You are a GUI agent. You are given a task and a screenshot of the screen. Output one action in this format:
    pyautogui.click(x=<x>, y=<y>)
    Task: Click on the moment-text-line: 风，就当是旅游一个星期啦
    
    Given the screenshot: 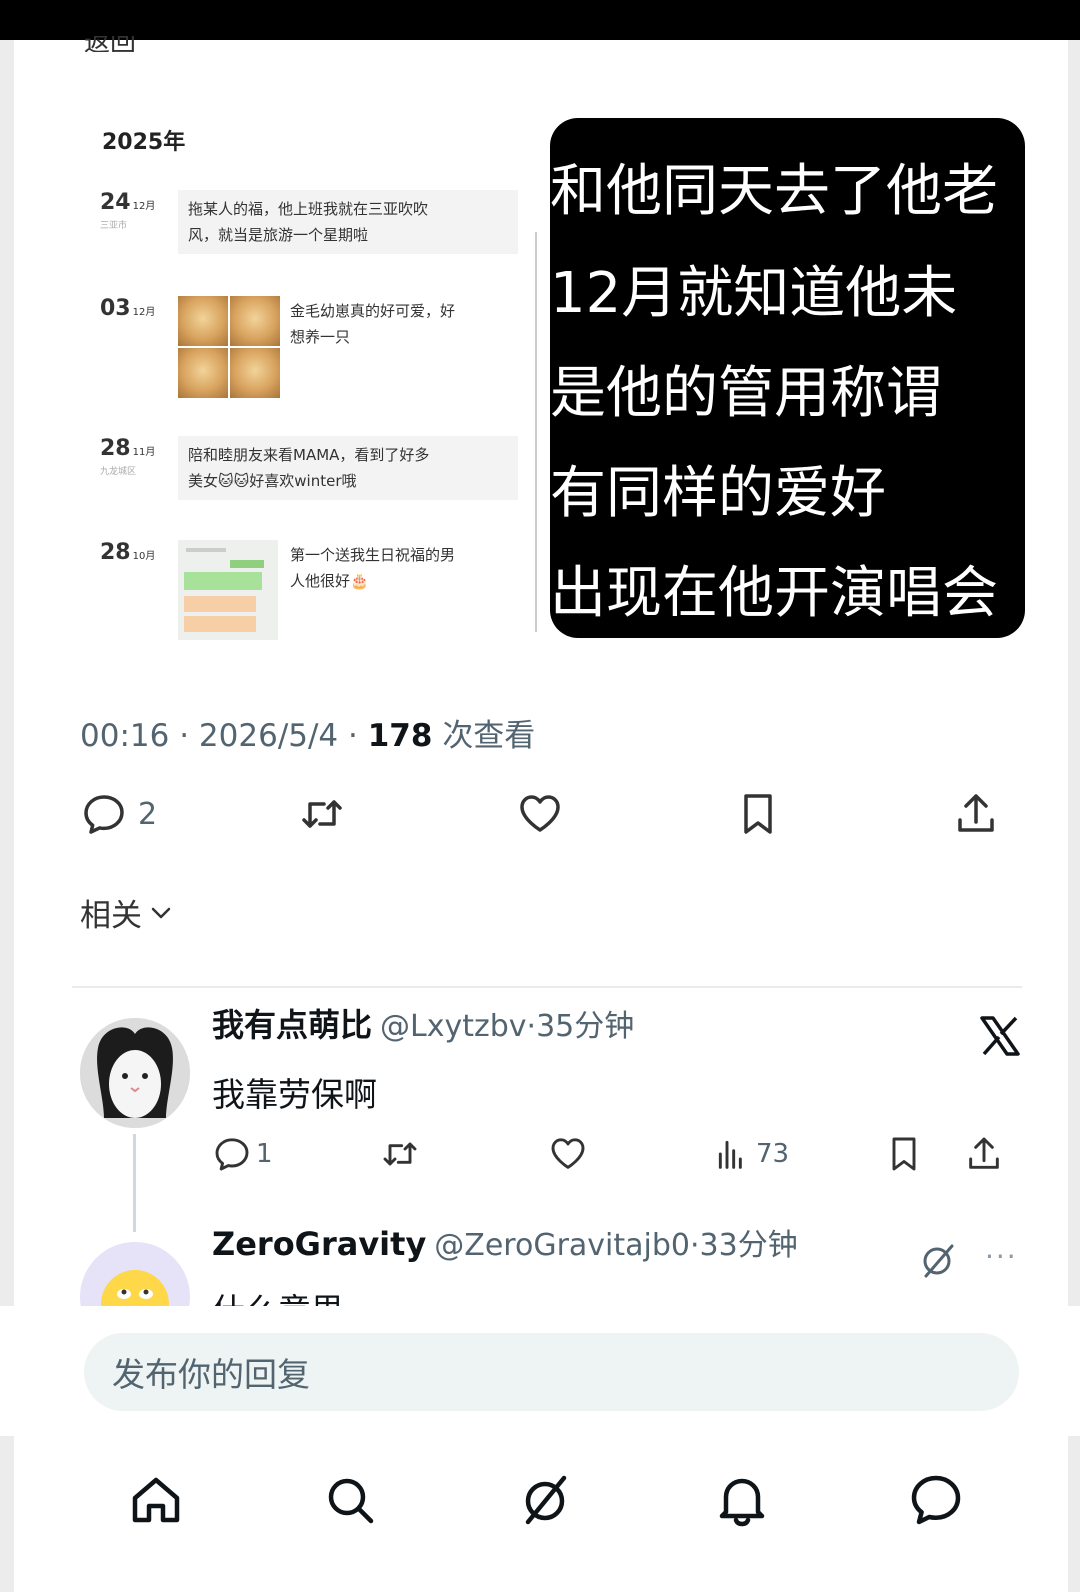 What is the action you would take?
    pyautogui.click(x=278, y=235)
    